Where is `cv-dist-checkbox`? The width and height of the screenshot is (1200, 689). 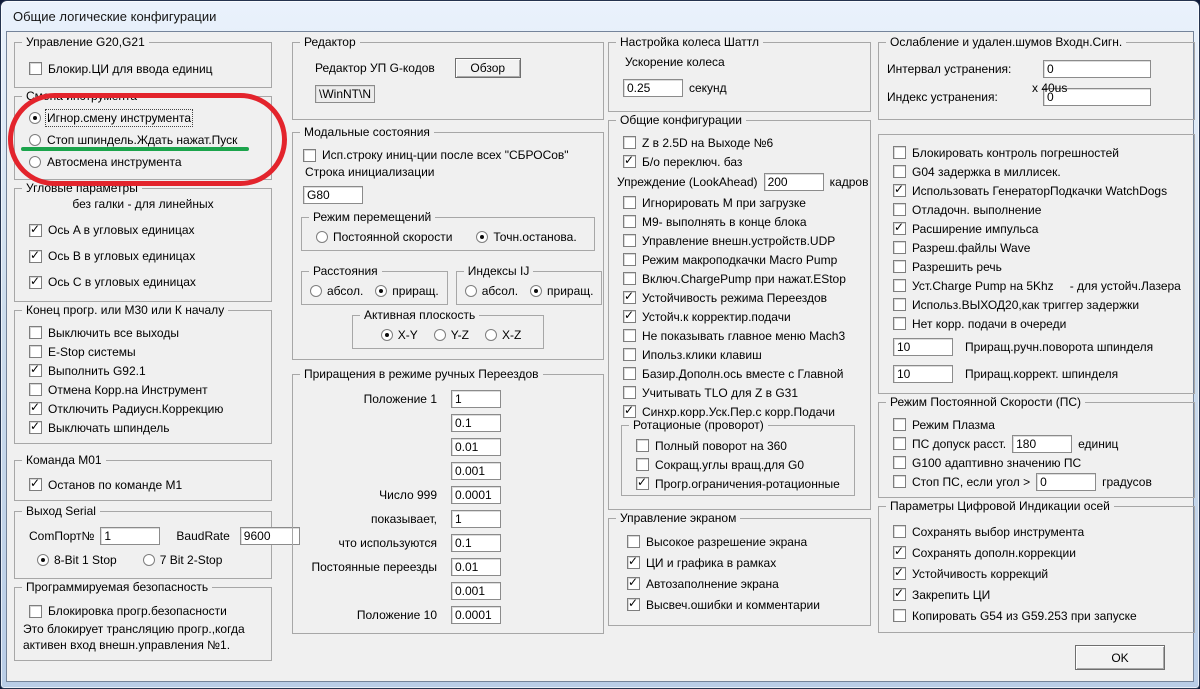 cv-dist-checkbox is located at coordinates (899, 443).